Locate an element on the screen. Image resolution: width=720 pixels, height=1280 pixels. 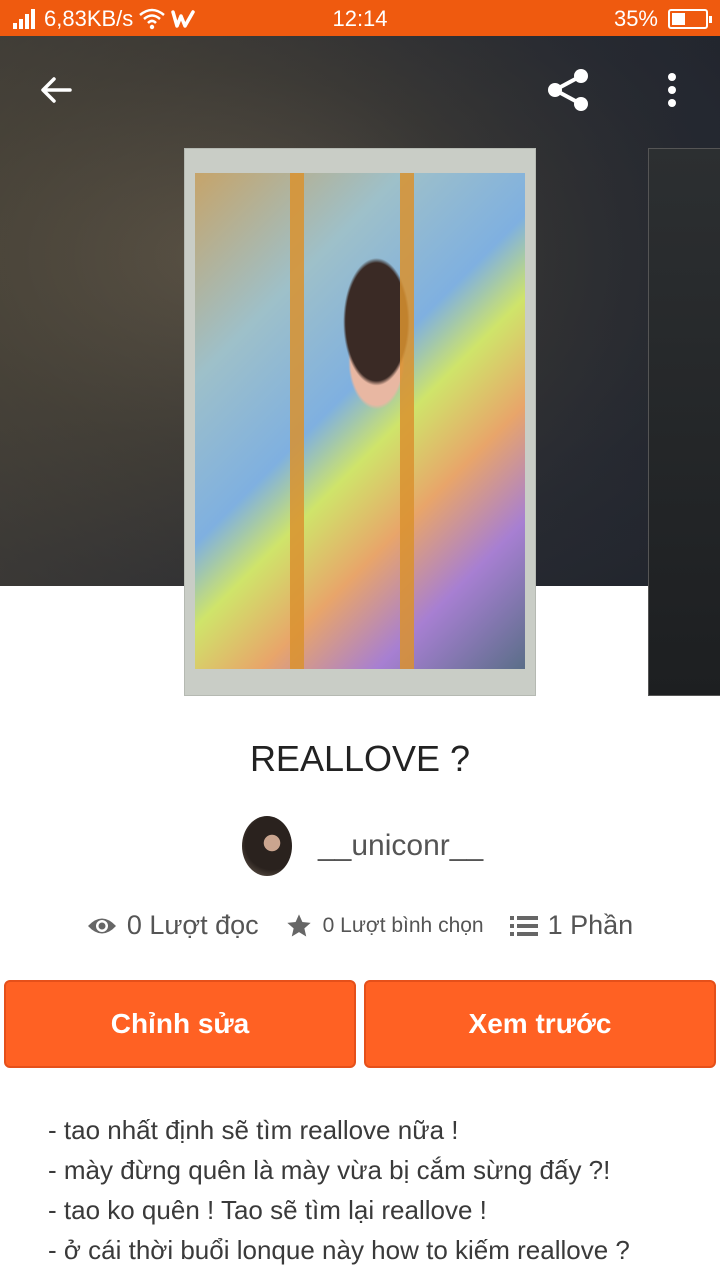
list-icon is located at coordinates (523, 925).